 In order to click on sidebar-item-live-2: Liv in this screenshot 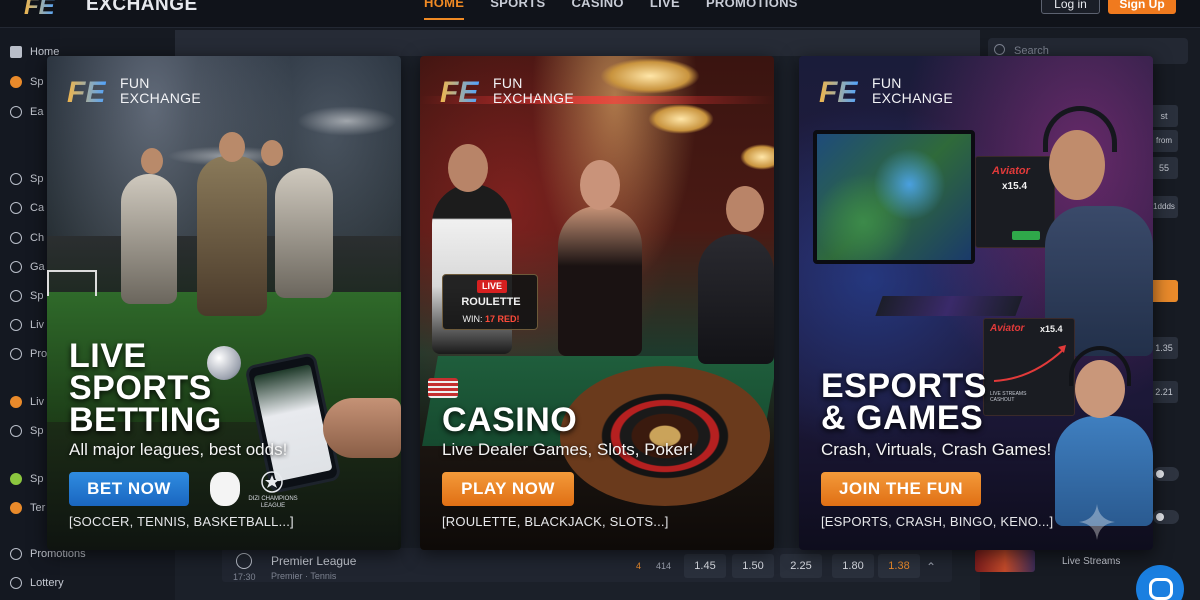, I will do `click(27, 402)`.